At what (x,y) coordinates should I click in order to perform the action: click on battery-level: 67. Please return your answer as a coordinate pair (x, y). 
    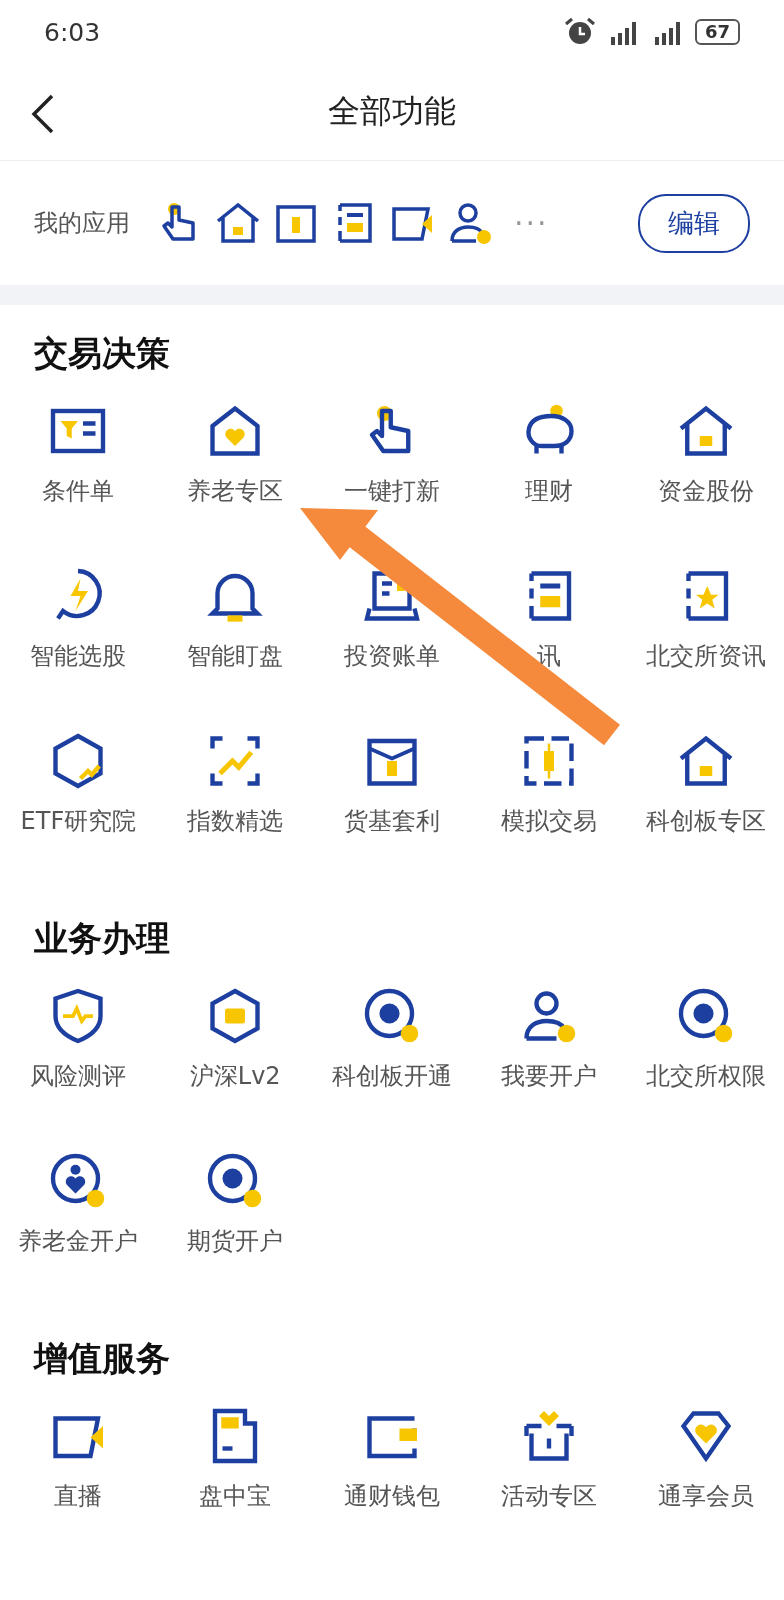
    Looking at the image, I should click on (717, 32).